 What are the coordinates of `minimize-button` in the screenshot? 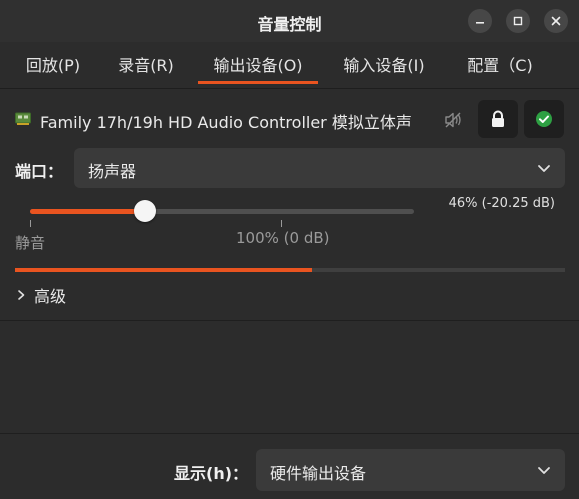 It's located at (480, 21).